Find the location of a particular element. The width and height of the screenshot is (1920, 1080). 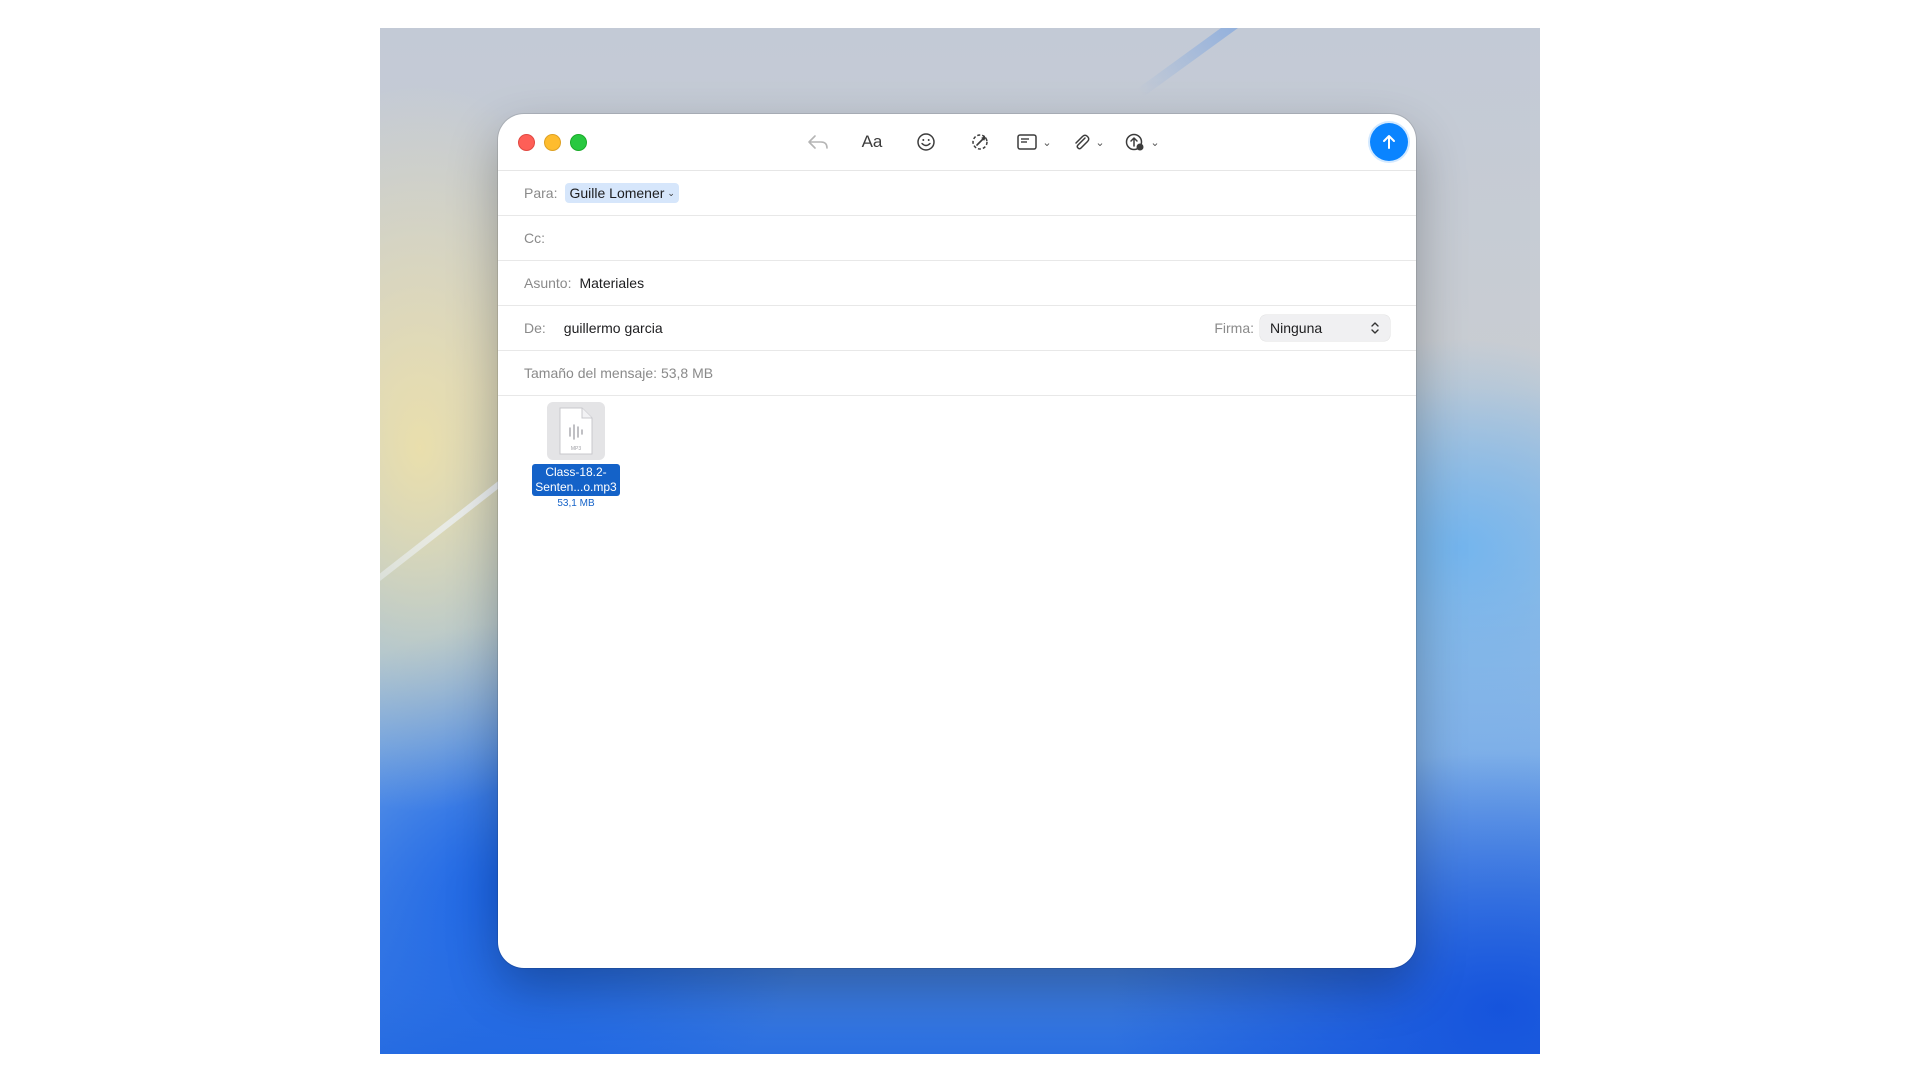

writing-tools-button is located at coordinates (980, 142).